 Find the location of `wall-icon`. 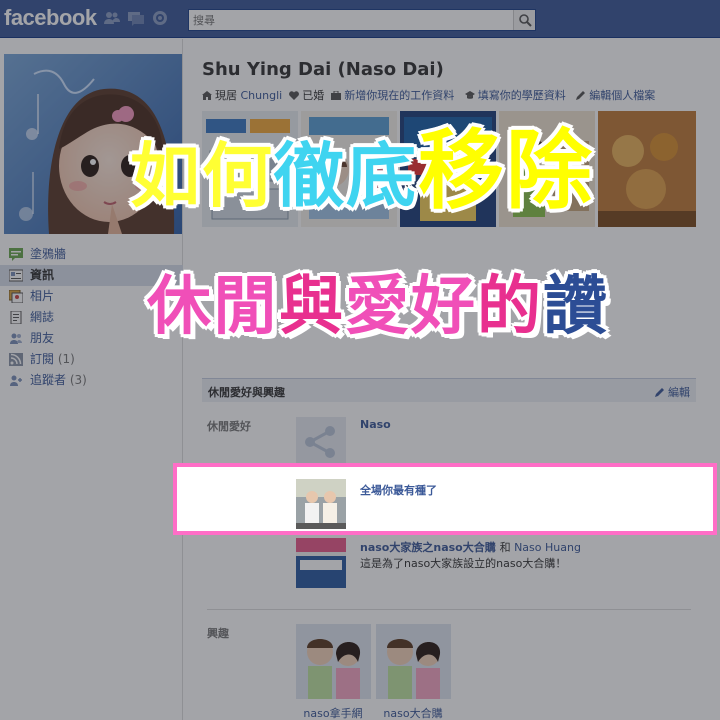

wall-icon is located at coordinates (16, 254).